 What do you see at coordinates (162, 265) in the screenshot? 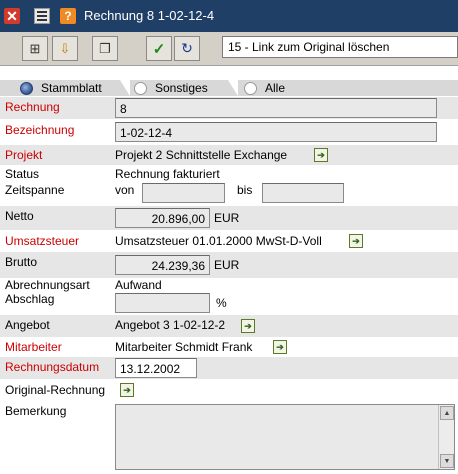
I see `brutto-field: 24.239,36` at bounding box center [162, 265].